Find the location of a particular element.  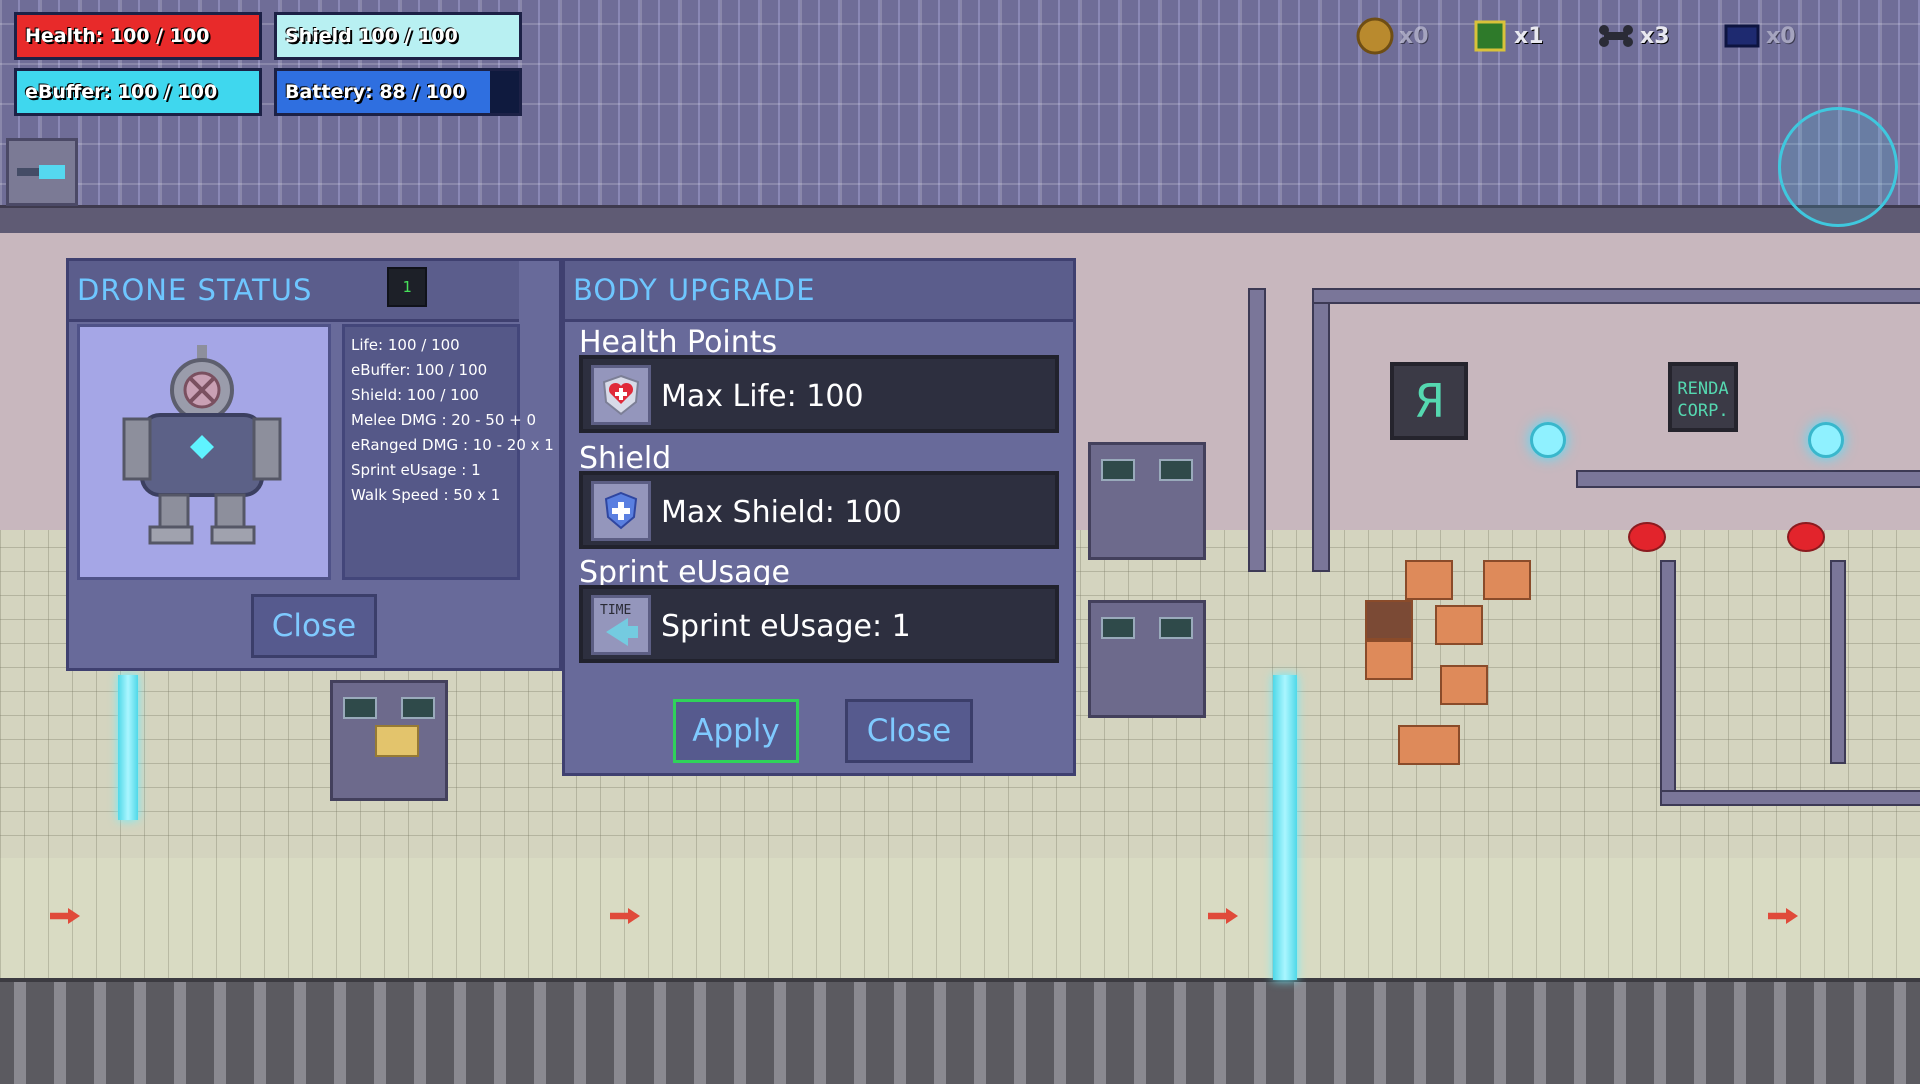

time-icon-text: TIME is located at coordinates (615, 610).